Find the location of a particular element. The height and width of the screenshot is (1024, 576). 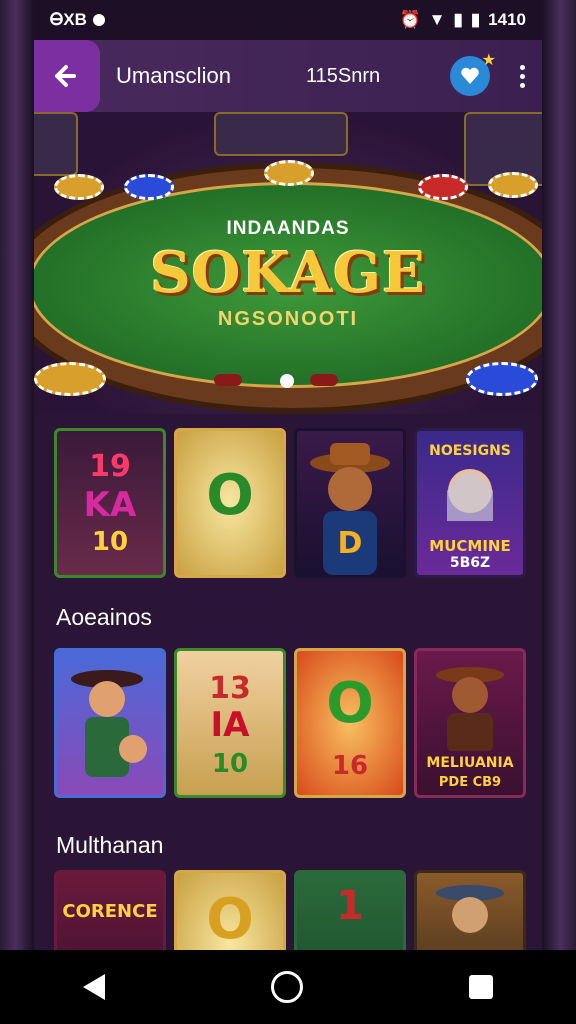

section-title: Aoeainos is located at coordinates (104, 617).